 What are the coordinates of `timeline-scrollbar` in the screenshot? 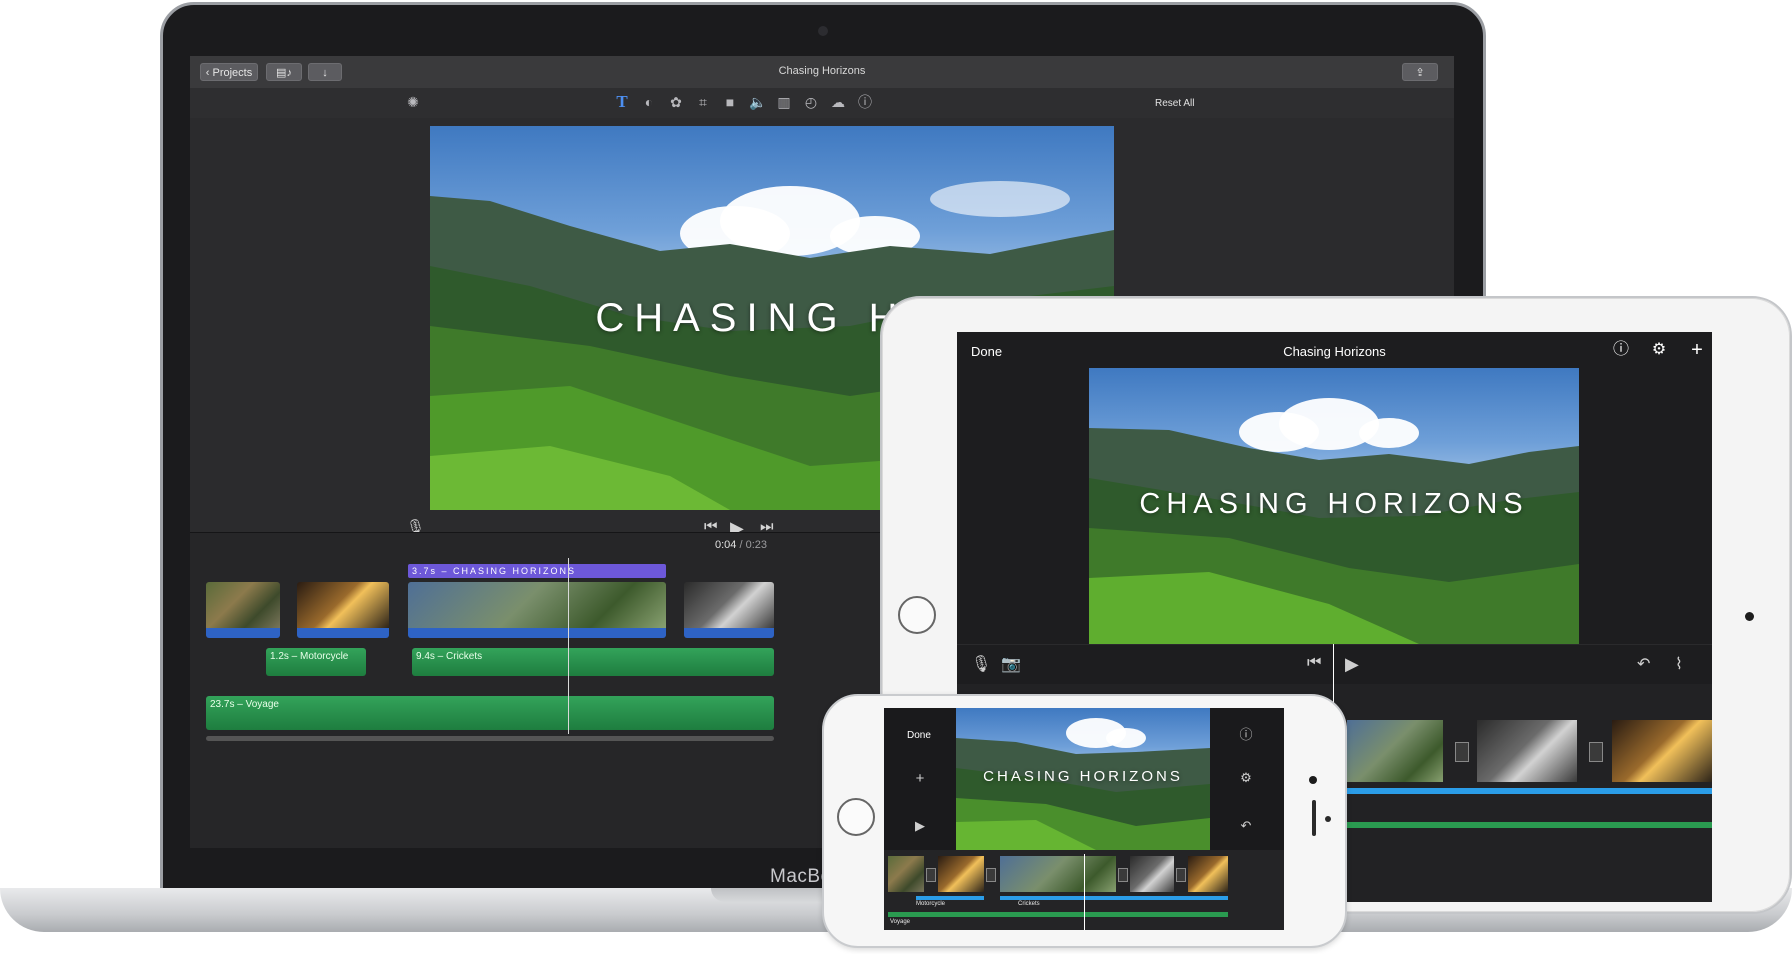 It's located at (490, 738).